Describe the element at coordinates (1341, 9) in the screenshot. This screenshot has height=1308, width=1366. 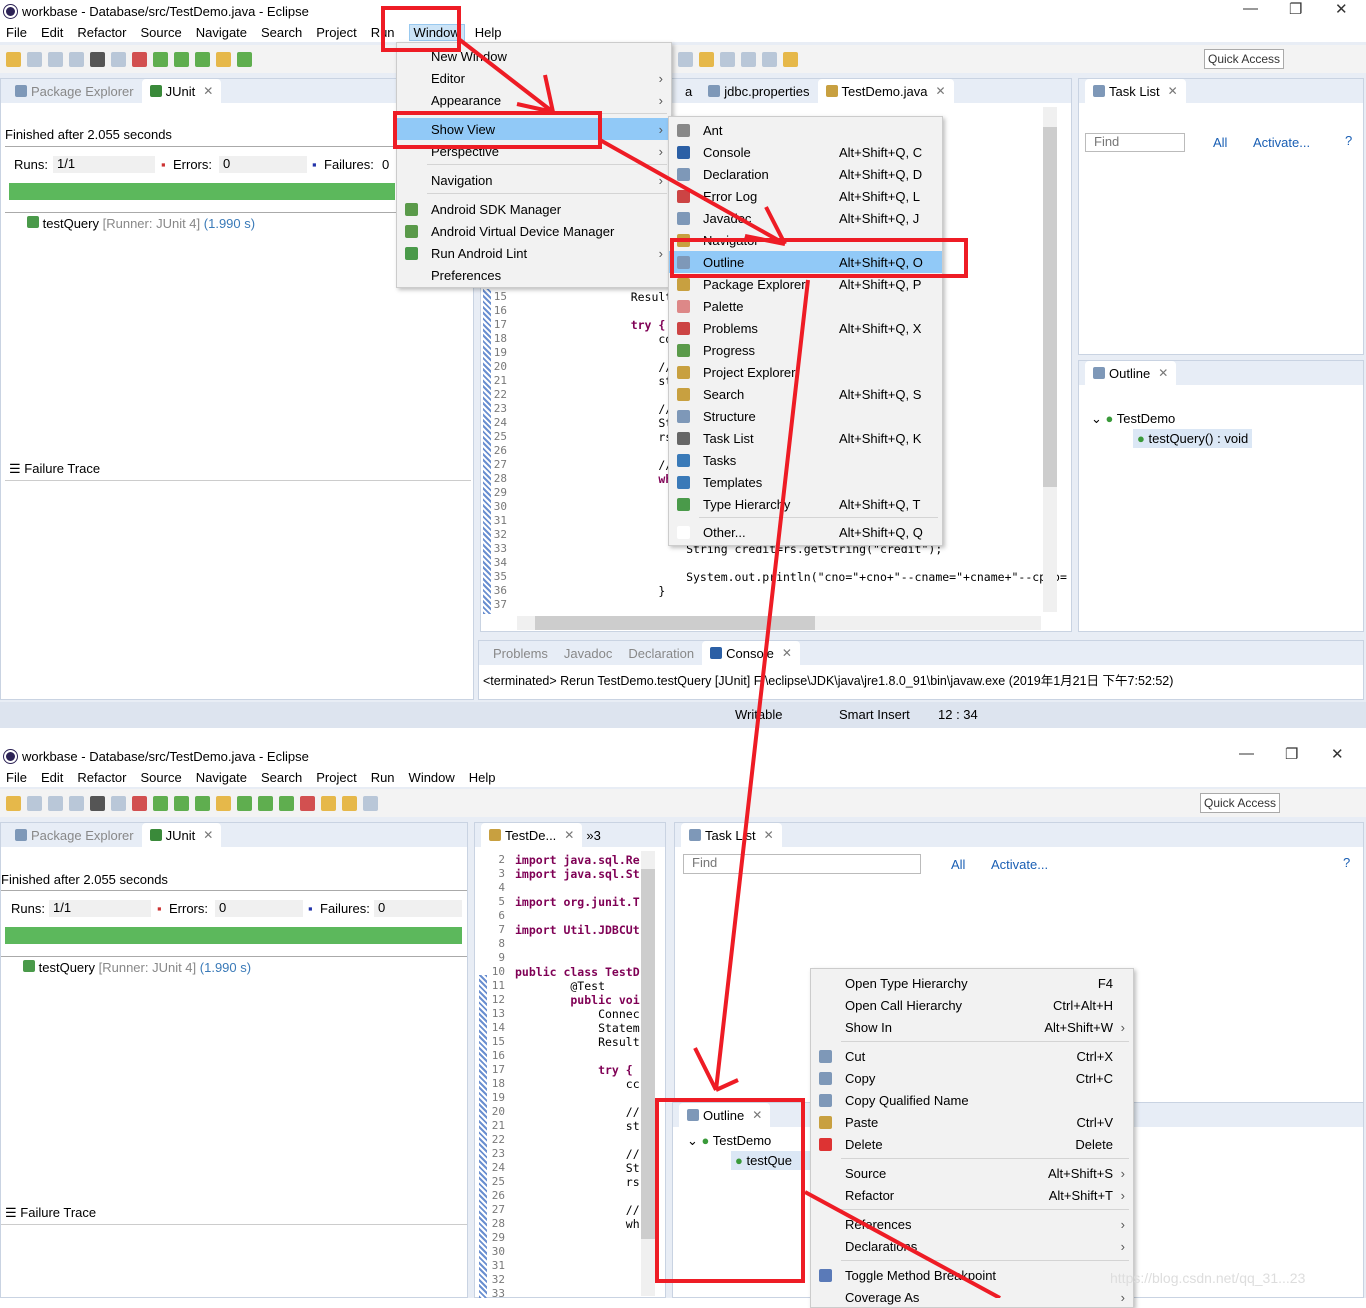
I see `close-button: ✕` at that location.